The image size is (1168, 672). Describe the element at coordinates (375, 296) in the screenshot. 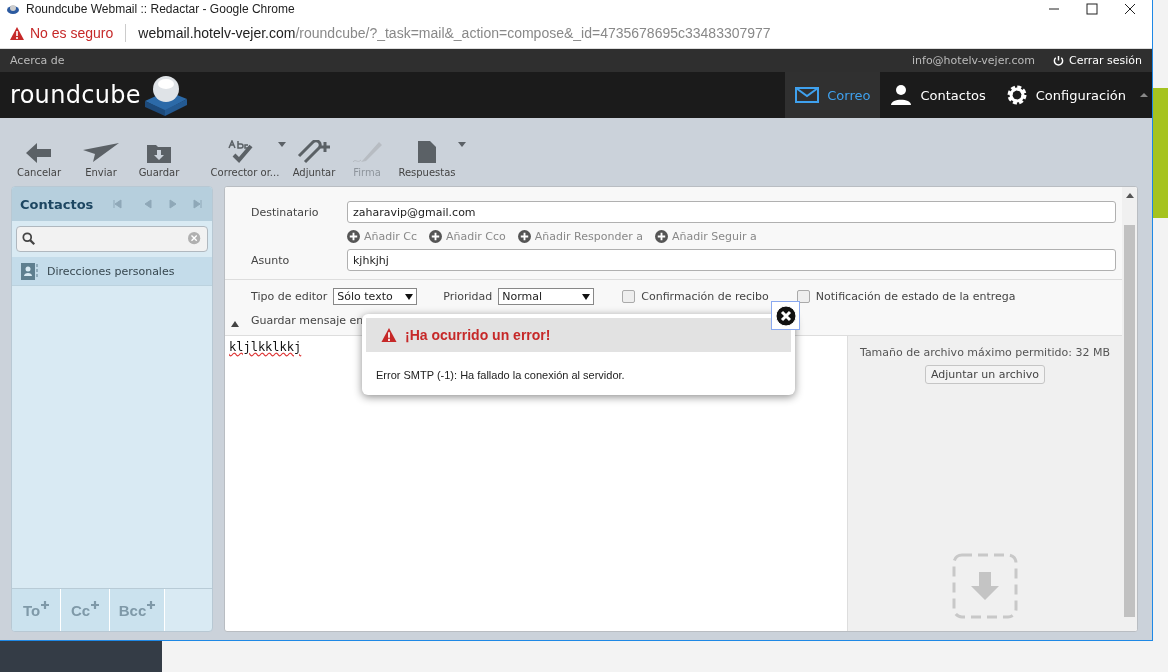

I see `editor-select: Sólo texto` at that location.